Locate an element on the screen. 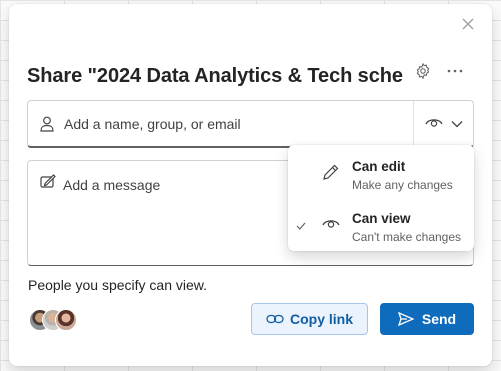 The image size is (501, 371). permission-dropdown is located at coordinates (443, 123).